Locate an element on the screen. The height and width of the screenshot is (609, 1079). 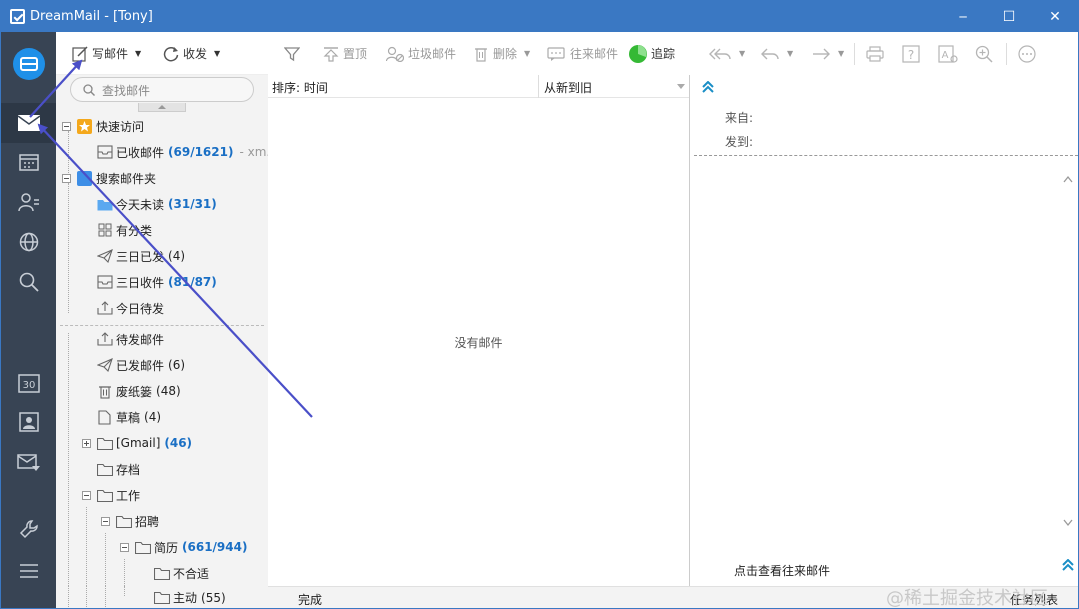
folder-label: 待发邮件 is located at coordinates (140, 339).